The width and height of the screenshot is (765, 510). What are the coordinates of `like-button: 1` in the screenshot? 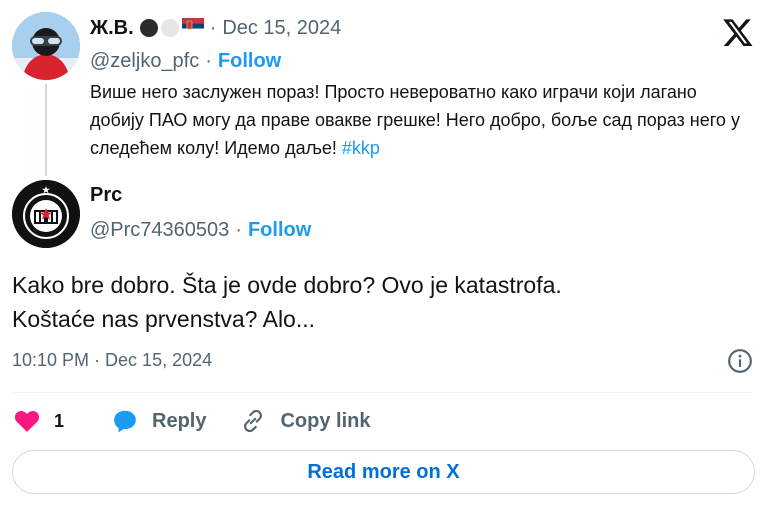 It's located at (39, 421).